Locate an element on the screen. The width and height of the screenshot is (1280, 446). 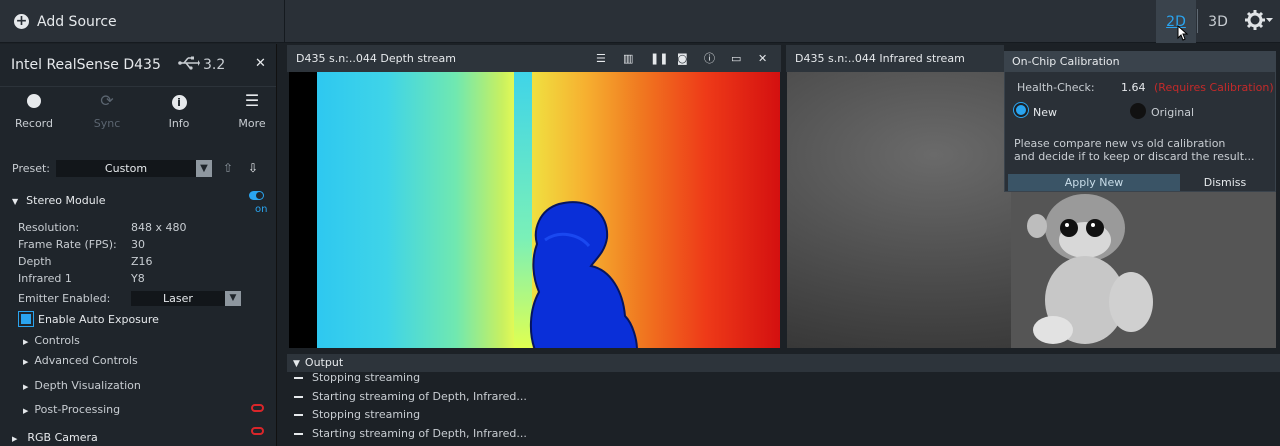
preset-value: Custom is located at coordinates (126, 168).